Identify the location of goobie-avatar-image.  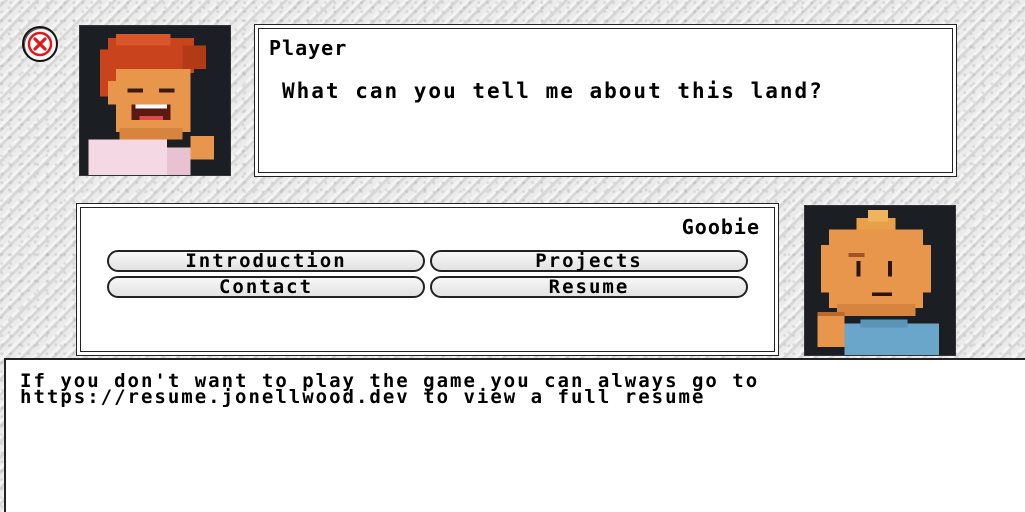
(880, 280).